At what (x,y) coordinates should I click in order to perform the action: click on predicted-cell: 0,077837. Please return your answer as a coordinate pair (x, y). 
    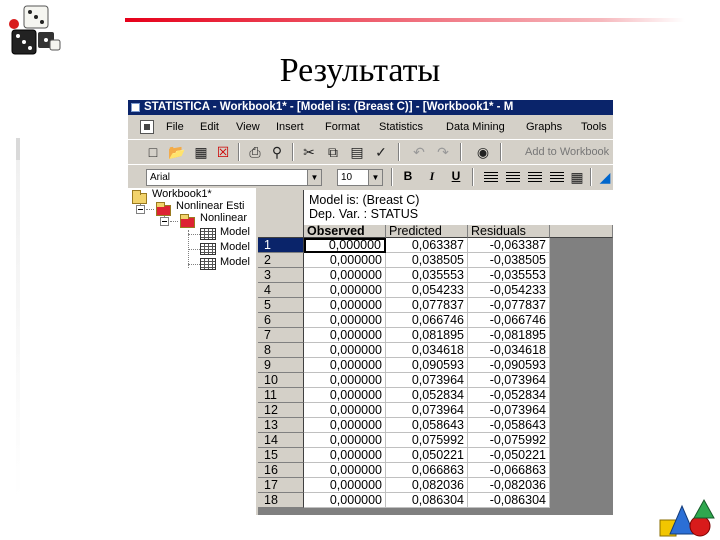
    Looking at the image, I should click on (427, 305).